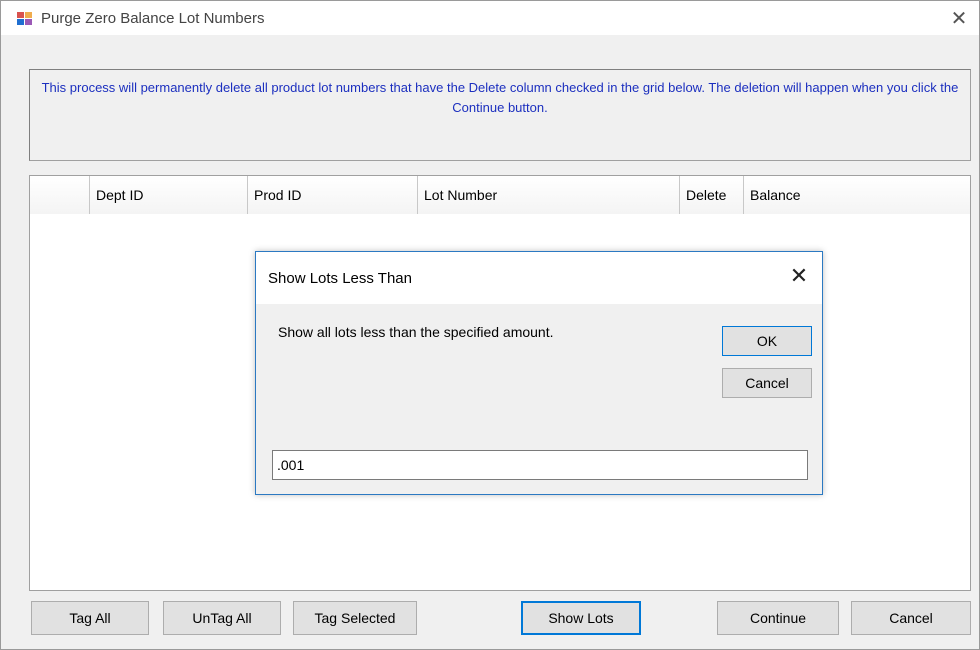 The height and width of the screenshot is (650, 980). I want to click on column-balance: Balance, so click(857, 195).